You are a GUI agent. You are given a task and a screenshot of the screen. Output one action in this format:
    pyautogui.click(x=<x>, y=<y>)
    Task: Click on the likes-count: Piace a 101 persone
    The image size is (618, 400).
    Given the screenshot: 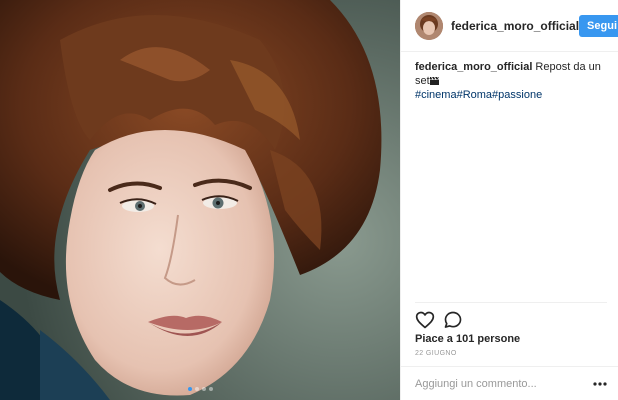 What is the action you would take?
    pyautogui.click(x=467, y=339)
    